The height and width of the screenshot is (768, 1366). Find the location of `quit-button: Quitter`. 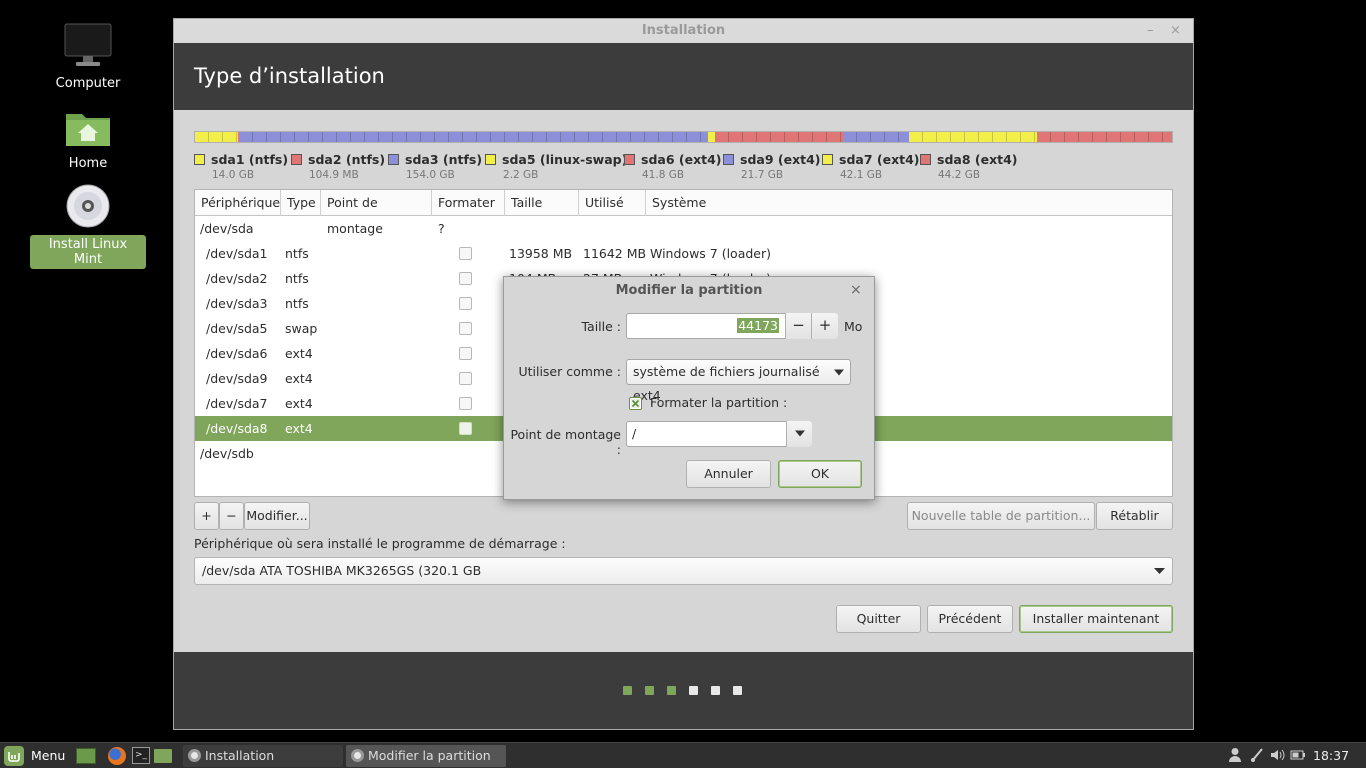

quit-button: Quitter is located at coordinates (878, 619).